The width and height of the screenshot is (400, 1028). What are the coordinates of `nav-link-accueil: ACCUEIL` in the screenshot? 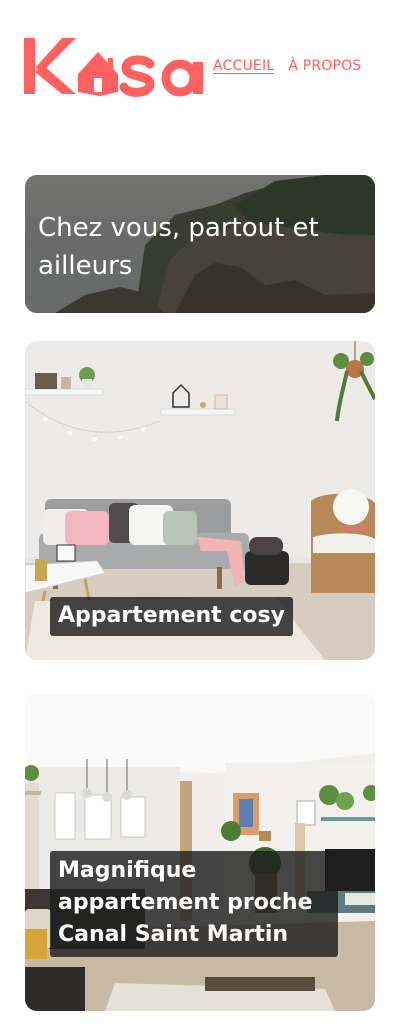 It's located at (243, 66).